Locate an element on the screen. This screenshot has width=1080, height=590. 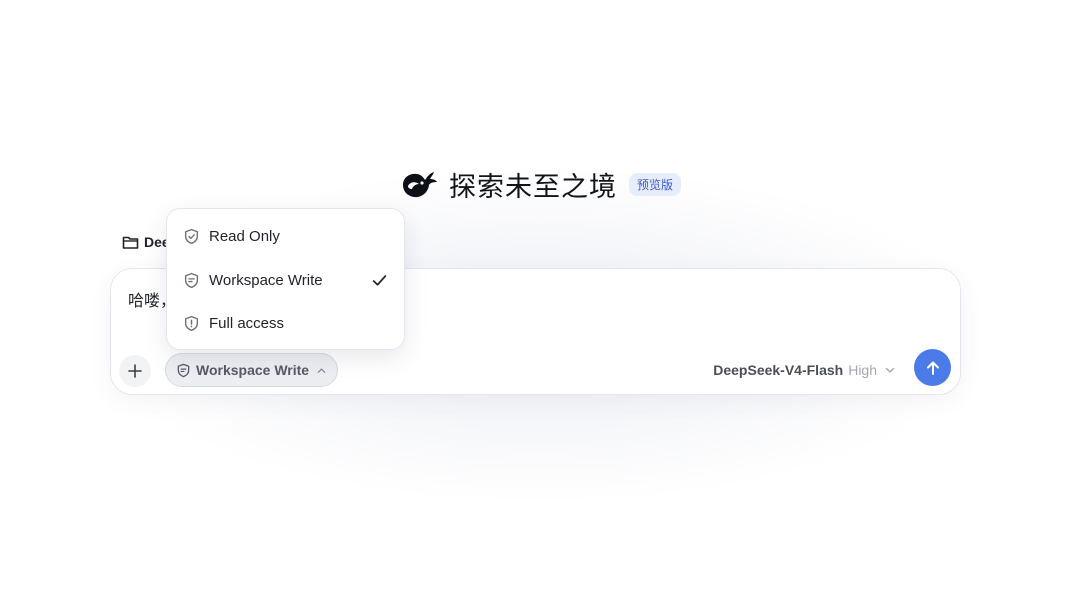
folder-icon is located at coordinates (130, 242).